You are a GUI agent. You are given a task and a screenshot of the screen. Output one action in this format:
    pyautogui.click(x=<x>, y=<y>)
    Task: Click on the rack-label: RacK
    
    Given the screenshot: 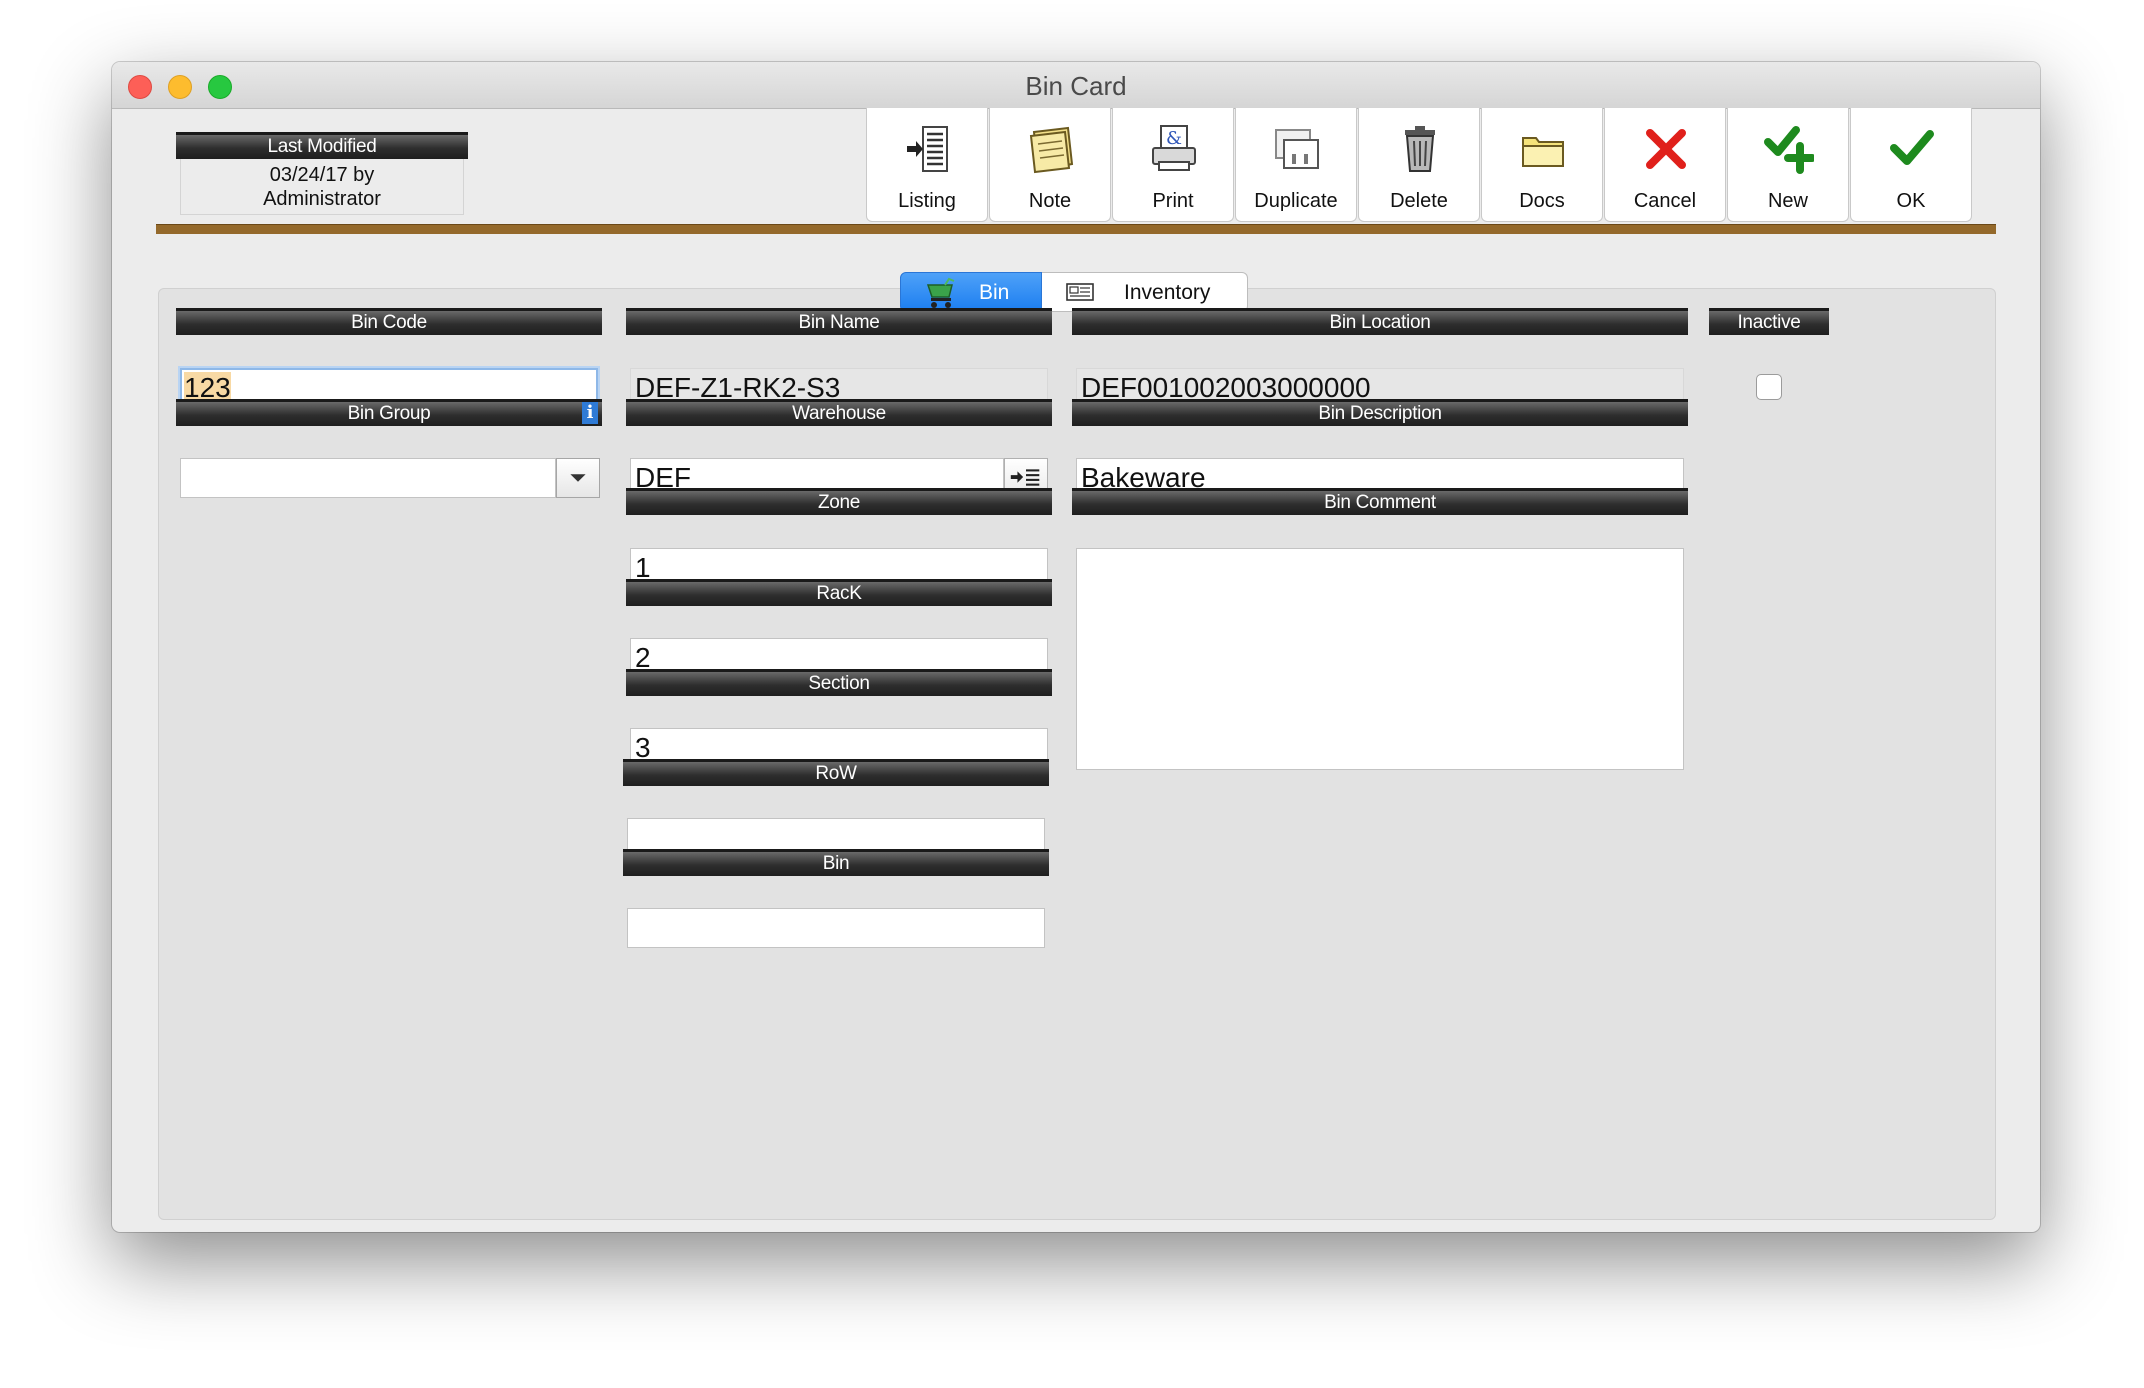 What is the action you would take?
    pyautogui.click(x=839, y=592)
    